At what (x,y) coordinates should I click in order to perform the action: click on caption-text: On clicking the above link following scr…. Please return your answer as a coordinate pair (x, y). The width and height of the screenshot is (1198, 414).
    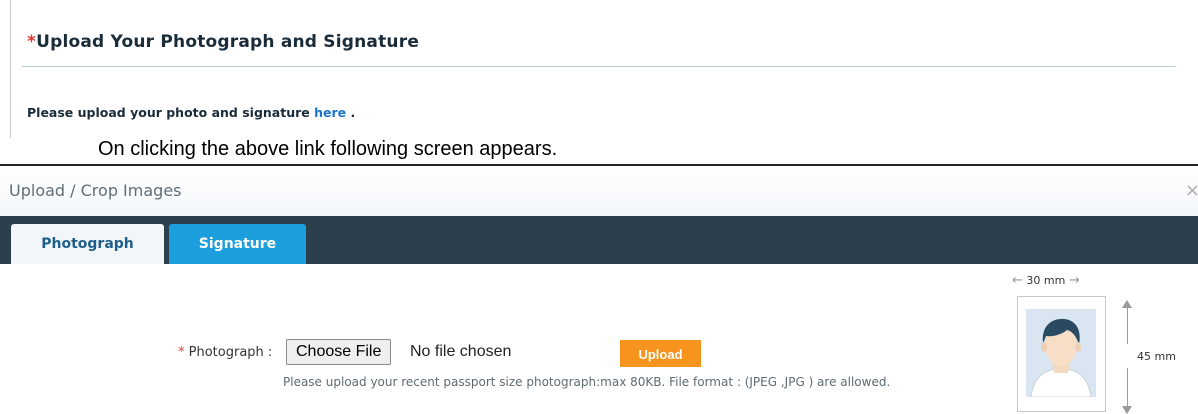
    Looking at the image, I should click on (328, 149).